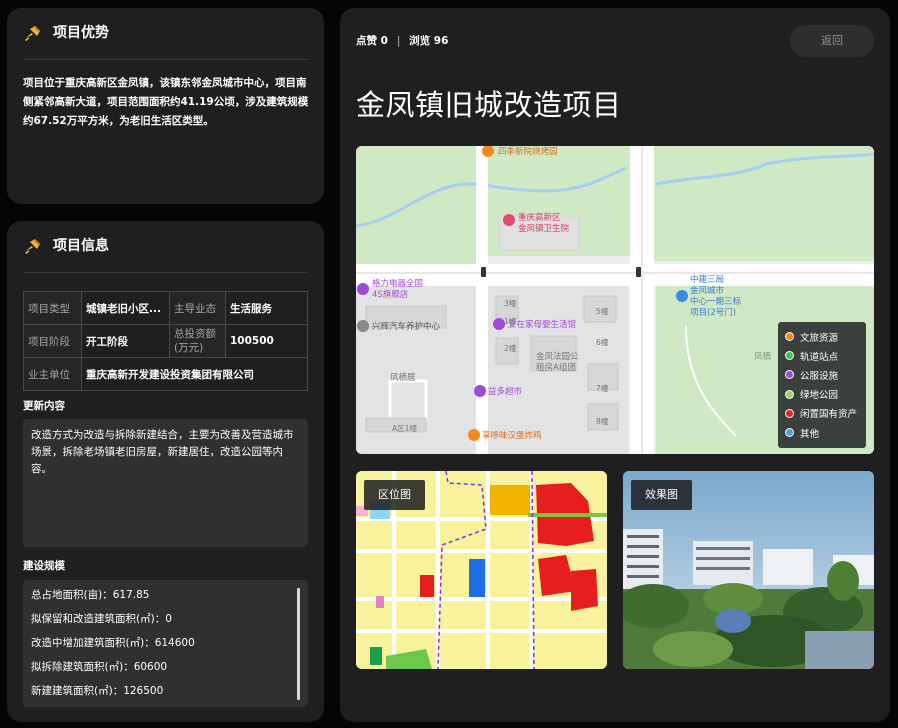 The image size is (898, 728). I want to click on map-label-super: 益多超市, so click(505, 391).